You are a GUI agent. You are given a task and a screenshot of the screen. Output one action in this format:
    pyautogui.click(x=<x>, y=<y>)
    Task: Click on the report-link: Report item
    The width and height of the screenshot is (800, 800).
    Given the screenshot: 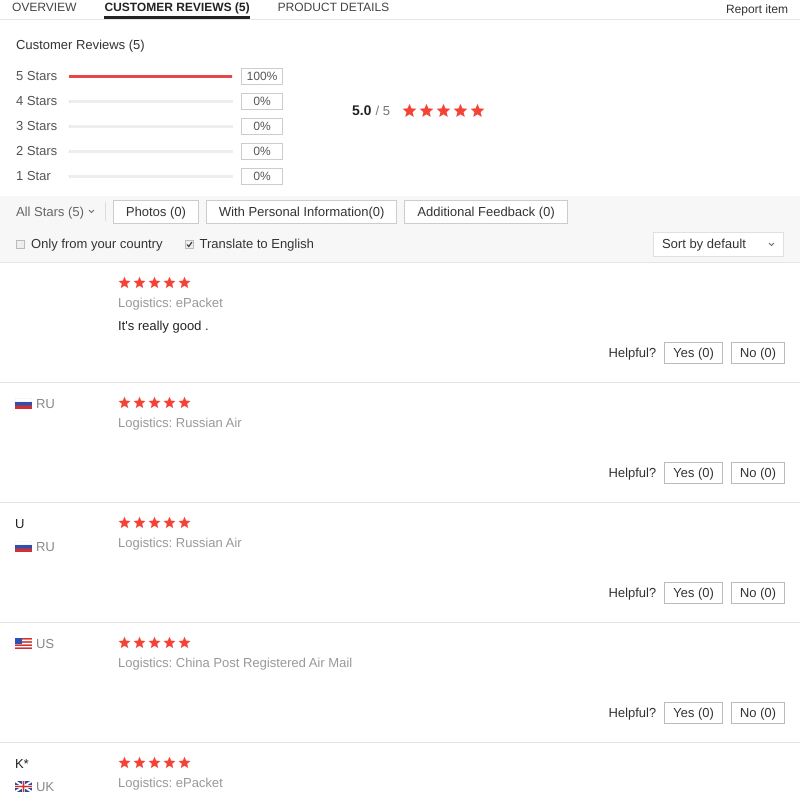 What is the action you would take?
    pyautogui.click(x=757, y=11)
    